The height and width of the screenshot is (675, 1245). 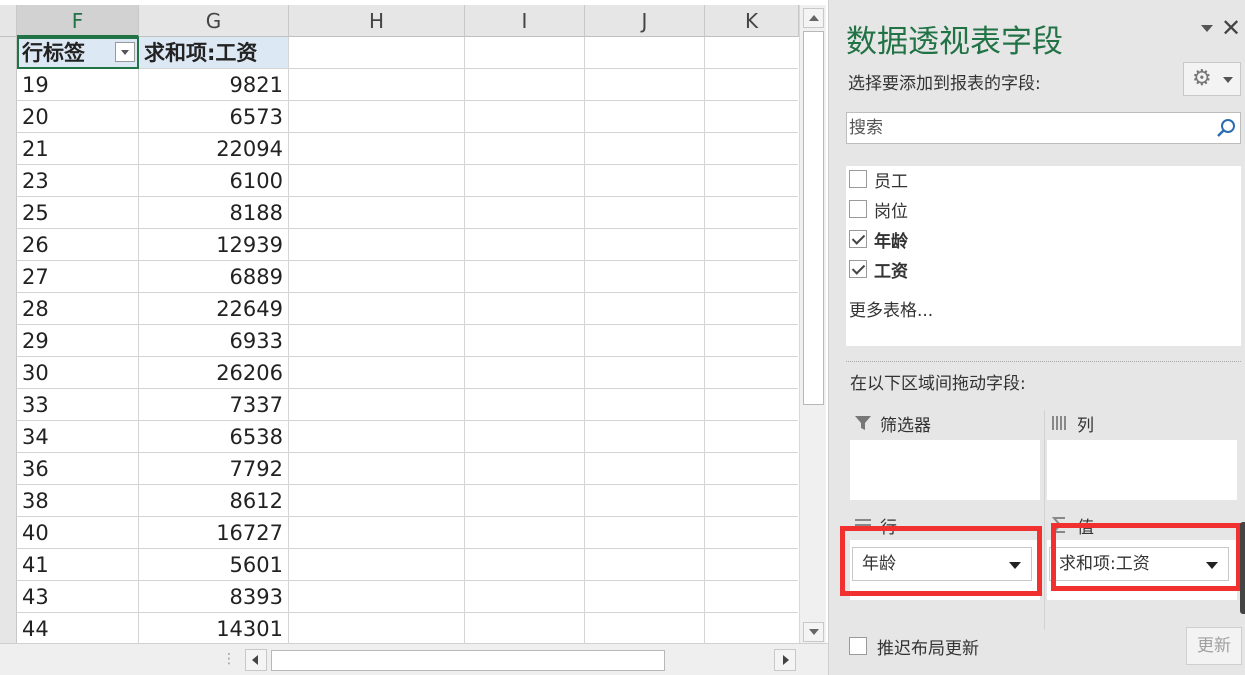 What do you see at coordinates (812, 324) in the screenshot?
I see `vertical-scrollbar` at bounding box center [812, 324].